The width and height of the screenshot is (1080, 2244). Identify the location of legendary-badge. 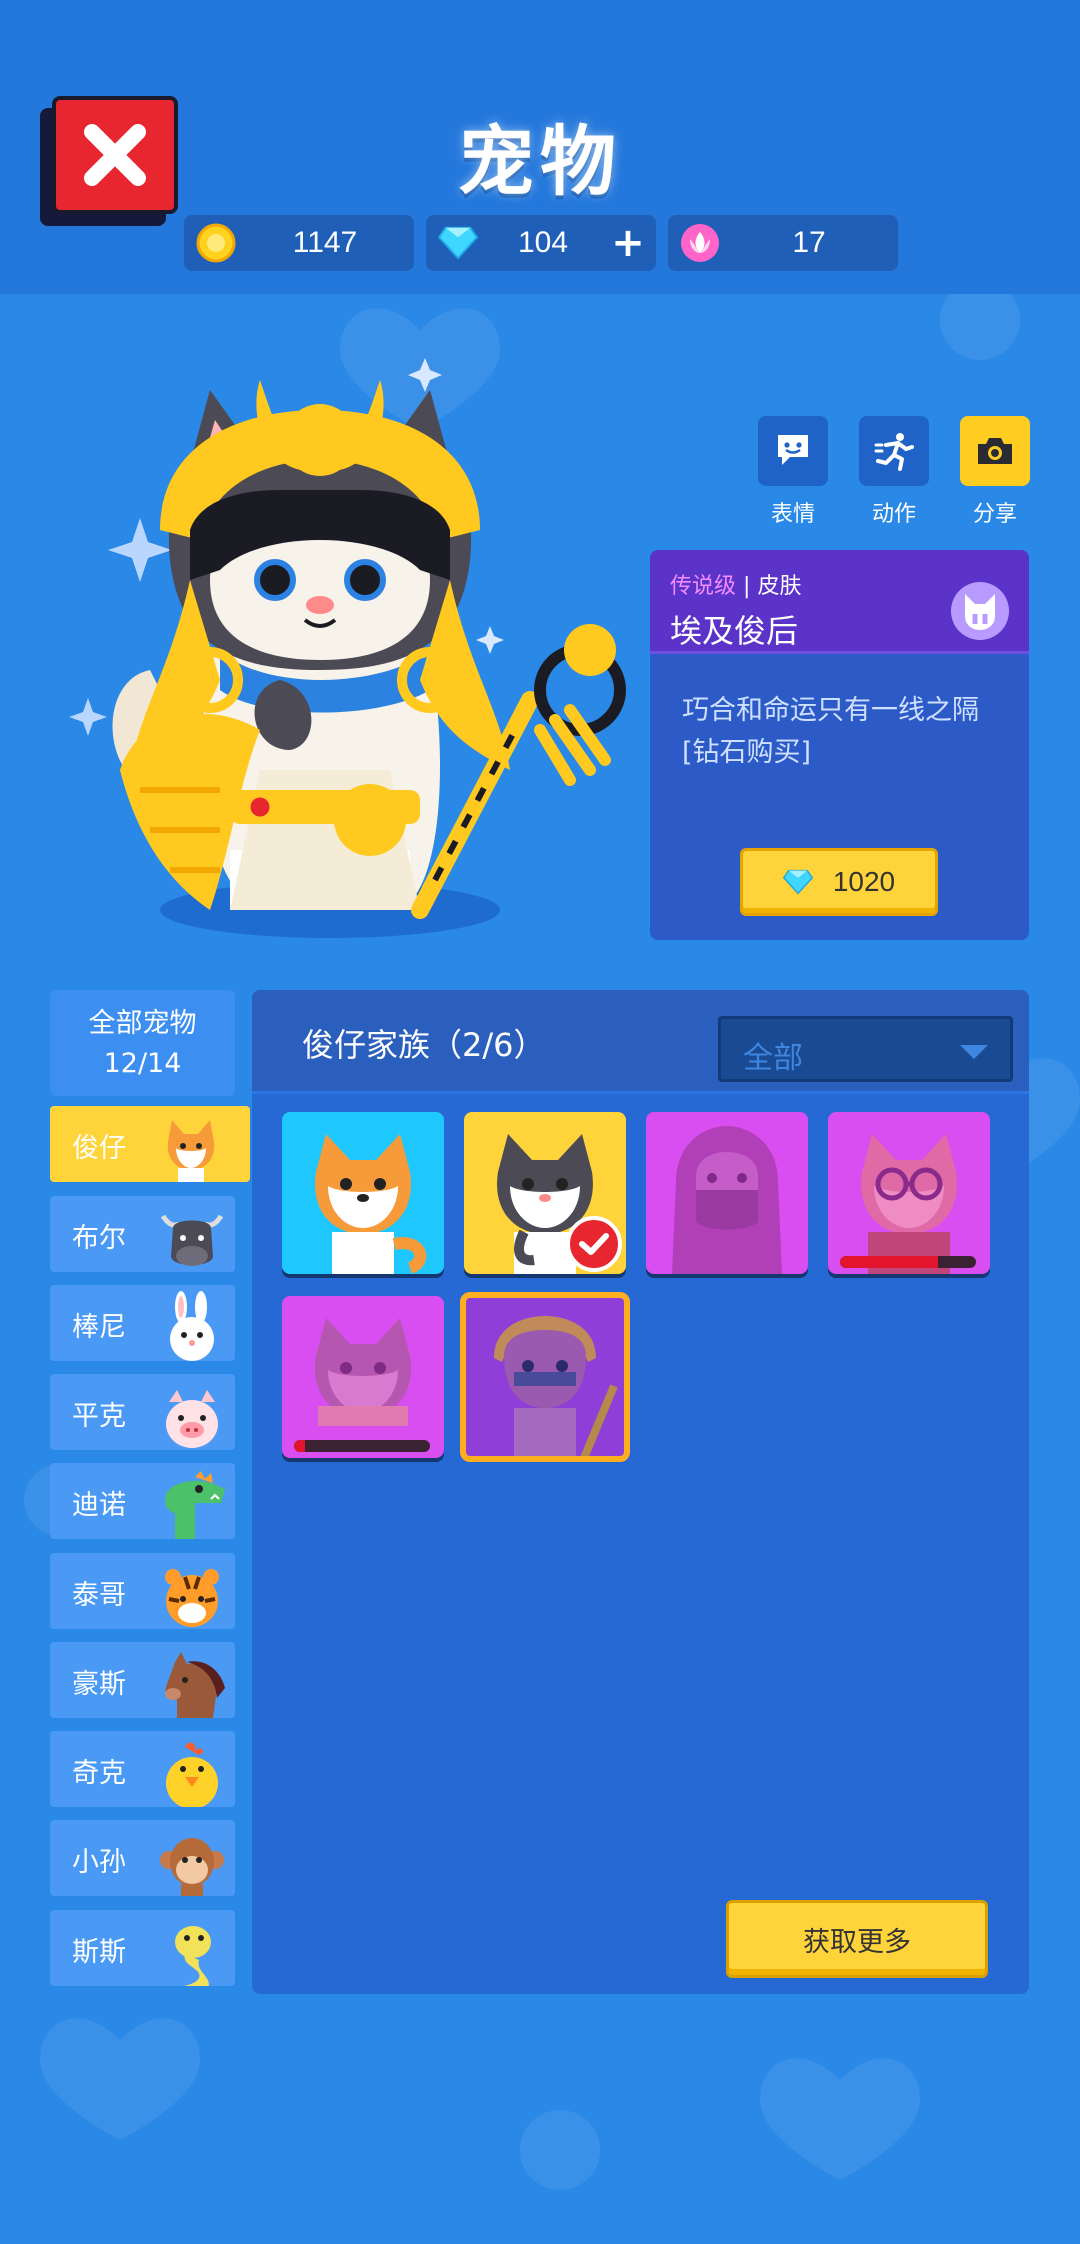
(980, 611).